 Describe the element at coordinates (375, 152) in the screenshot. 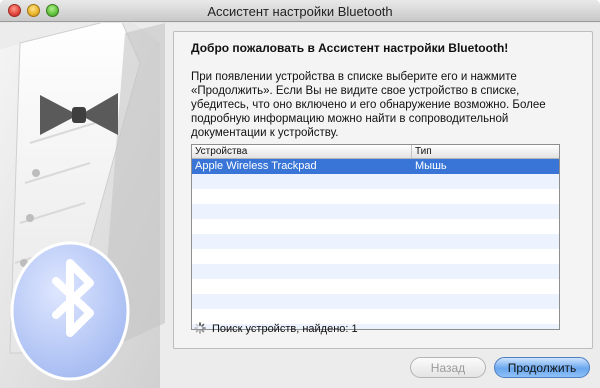

I see `devices-table-header: Устройства Тип` at that location.